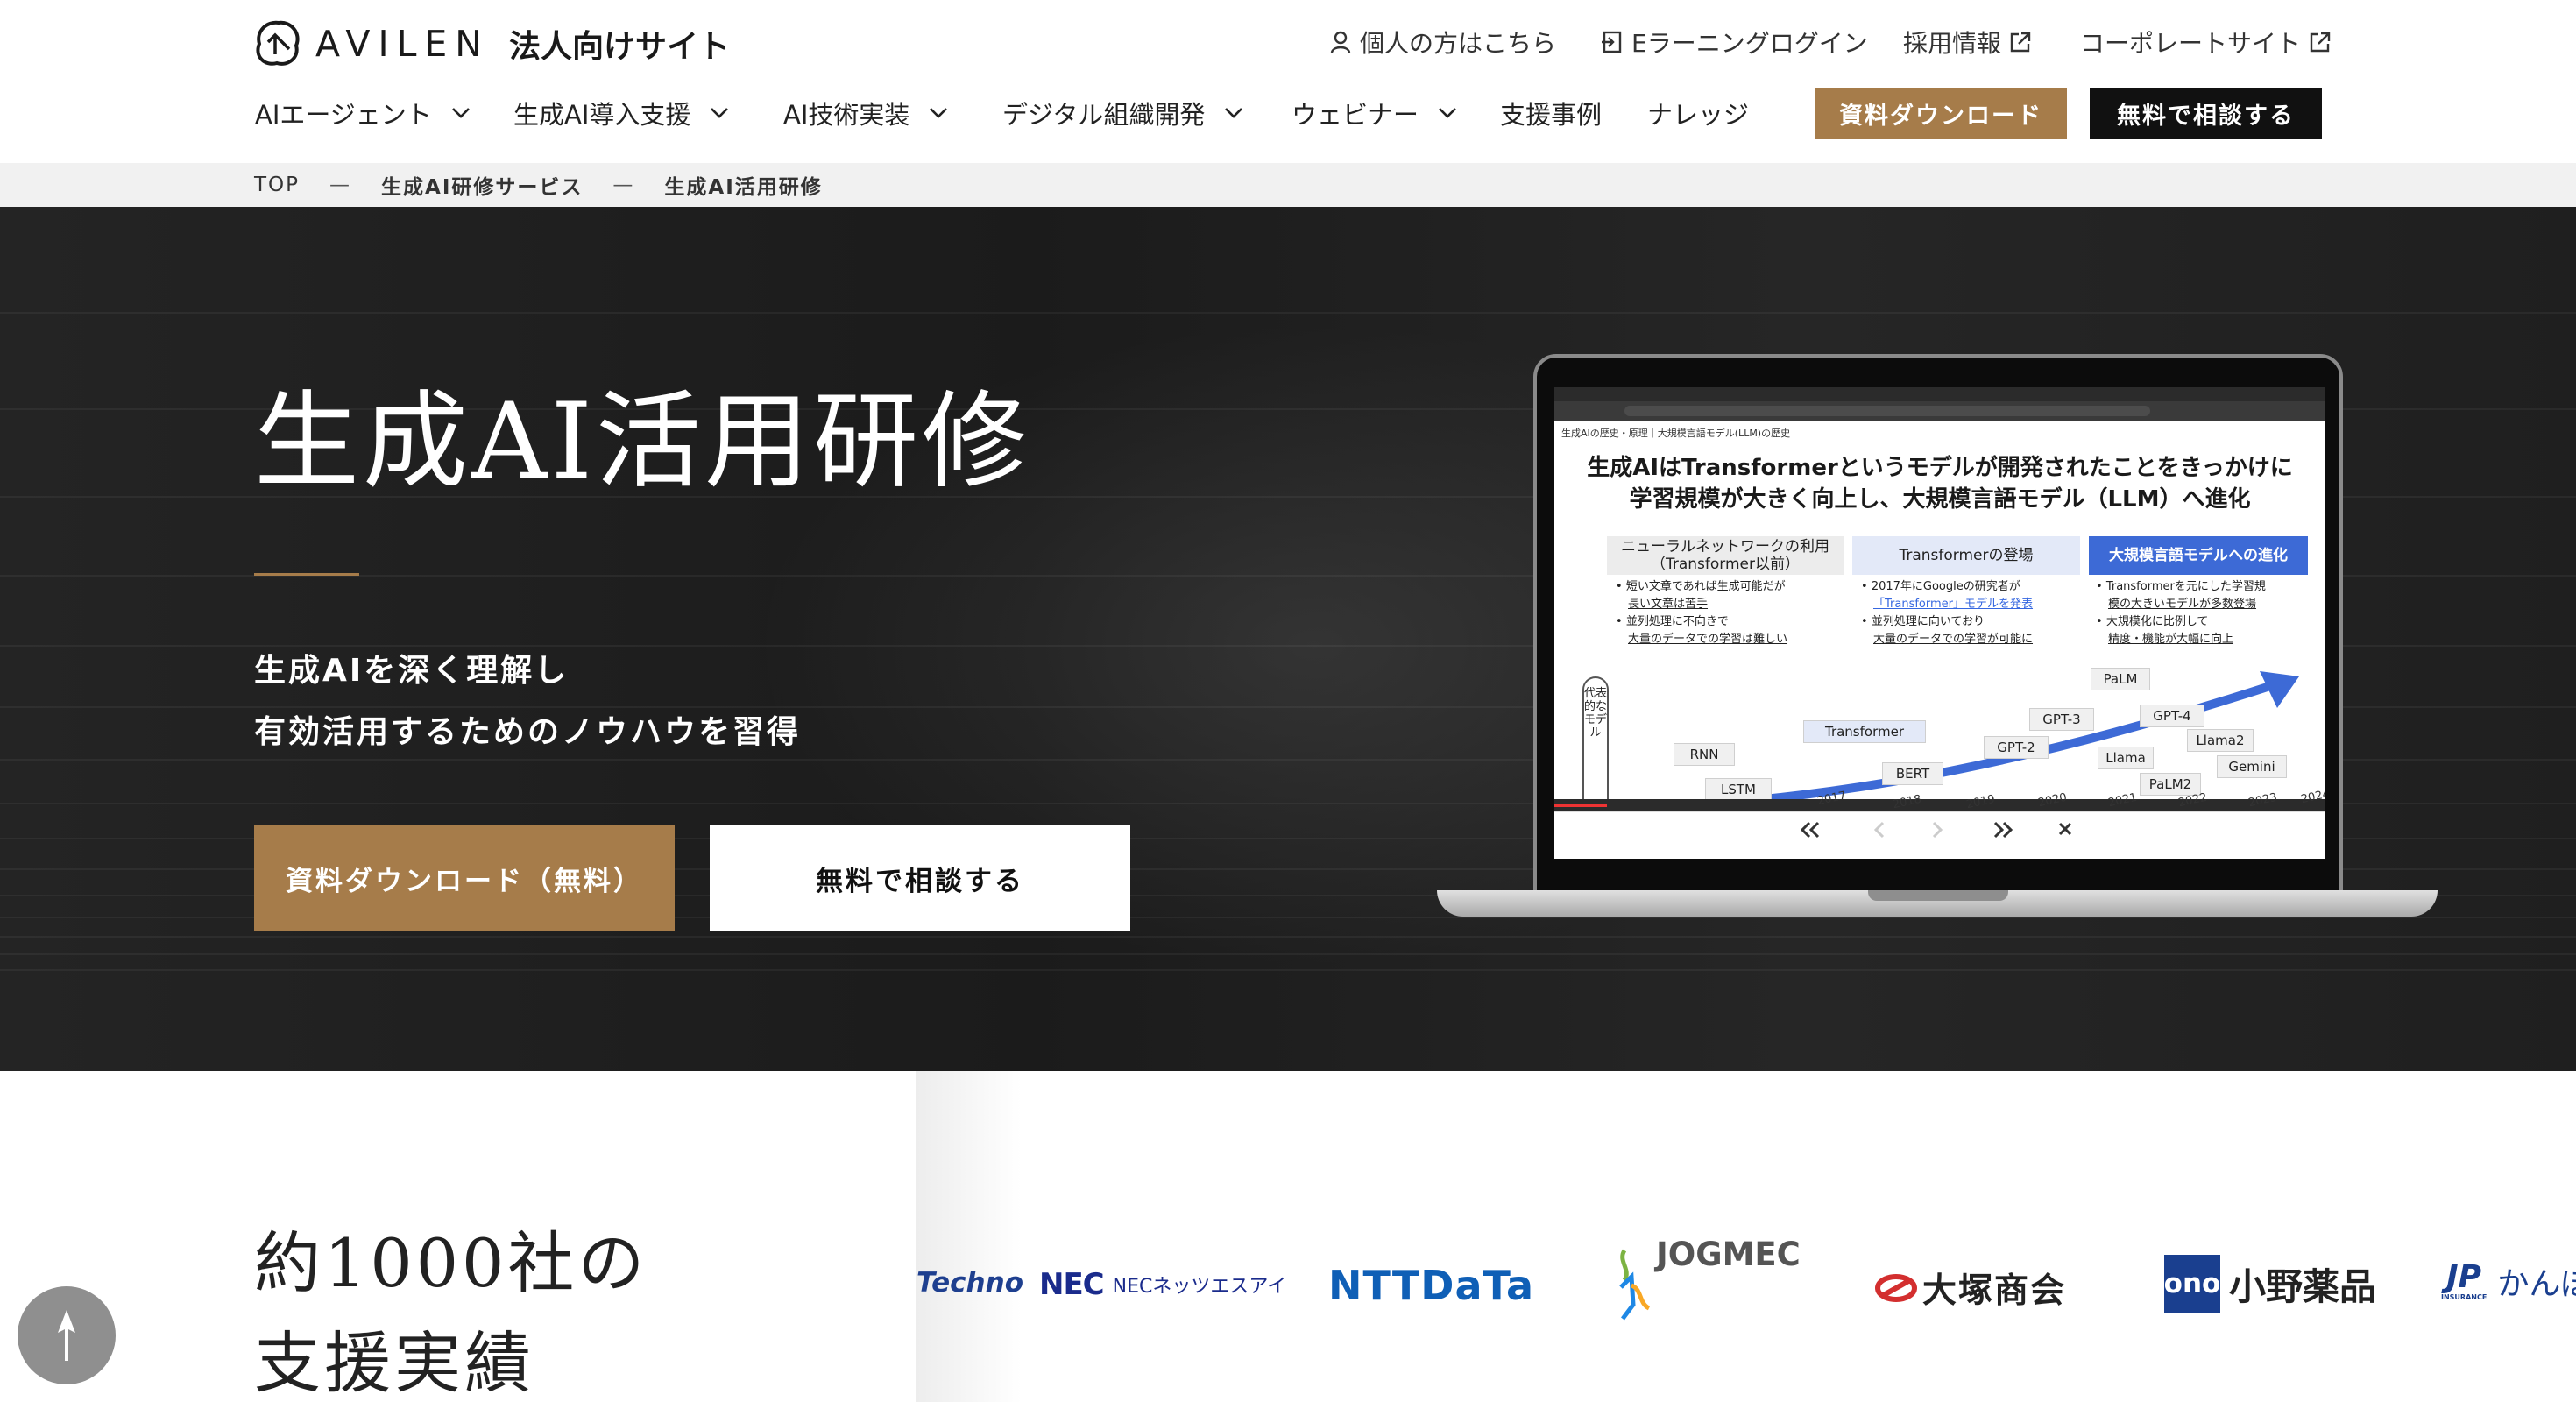 The width and height of the screenshot is (2576, 1402). What do you see at coordinates (1966, 555) in the screenshot?
I see `phase-transformer: Transformerの登場` at bounding box center [1966, 555].